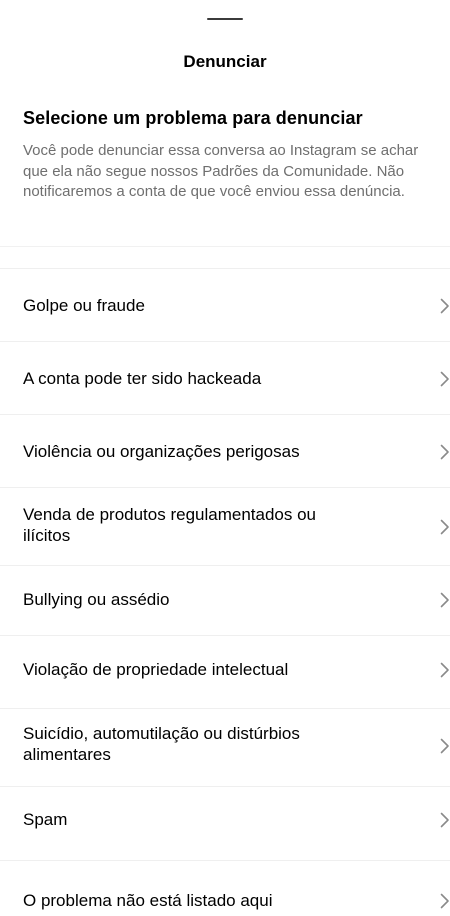 Image resolution: width=450 pixels, height=916 pixels. What do you see at coordinates (142, 378) in the screenshot?
I see `report-option-label: A conta pode ter sido hackeada` at bounding box center [142, 378].